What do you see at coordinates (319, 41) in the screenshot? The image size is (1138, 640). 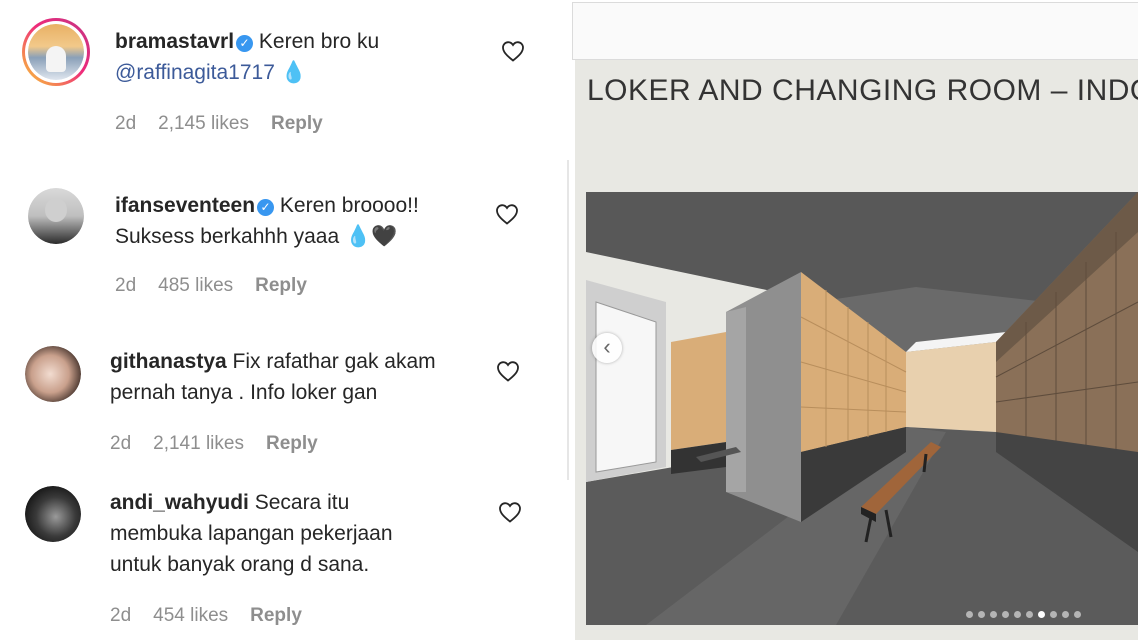 I see `comment-text: Keren bro ku` at bounding box center [319, 41].